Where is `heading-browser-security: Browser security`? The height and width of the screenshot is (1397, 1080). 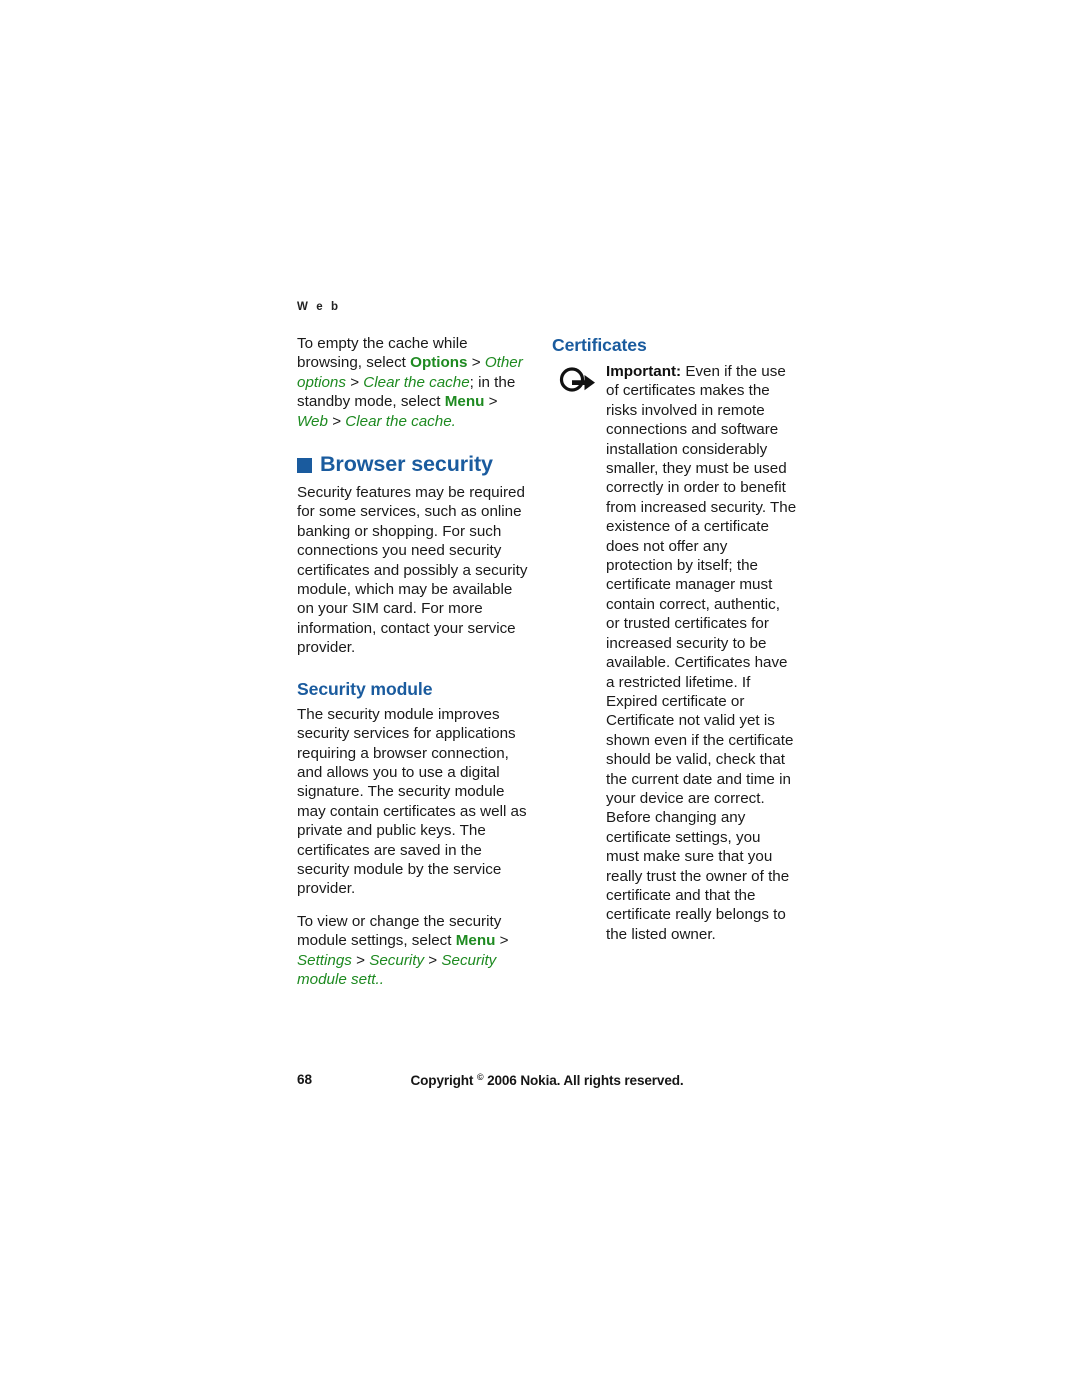
heading-browser-security: Browser security is located at coordinates (413, 464).